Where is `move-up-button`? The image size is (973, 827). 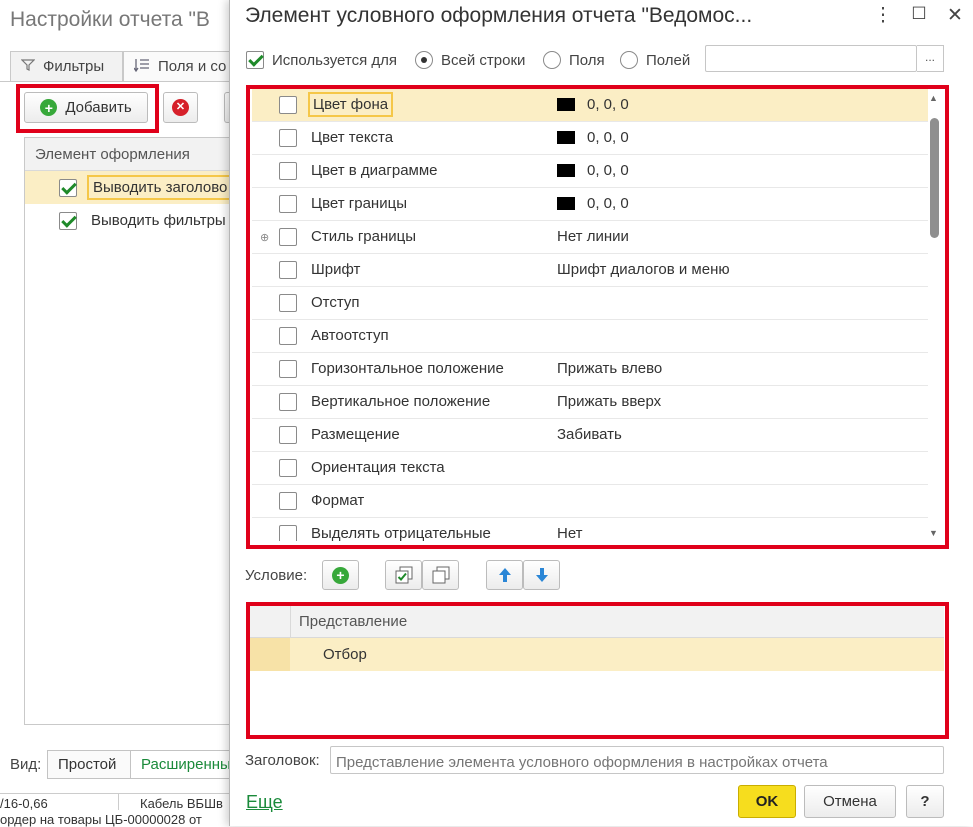 move-up-button is located at coordinates (504, 575).